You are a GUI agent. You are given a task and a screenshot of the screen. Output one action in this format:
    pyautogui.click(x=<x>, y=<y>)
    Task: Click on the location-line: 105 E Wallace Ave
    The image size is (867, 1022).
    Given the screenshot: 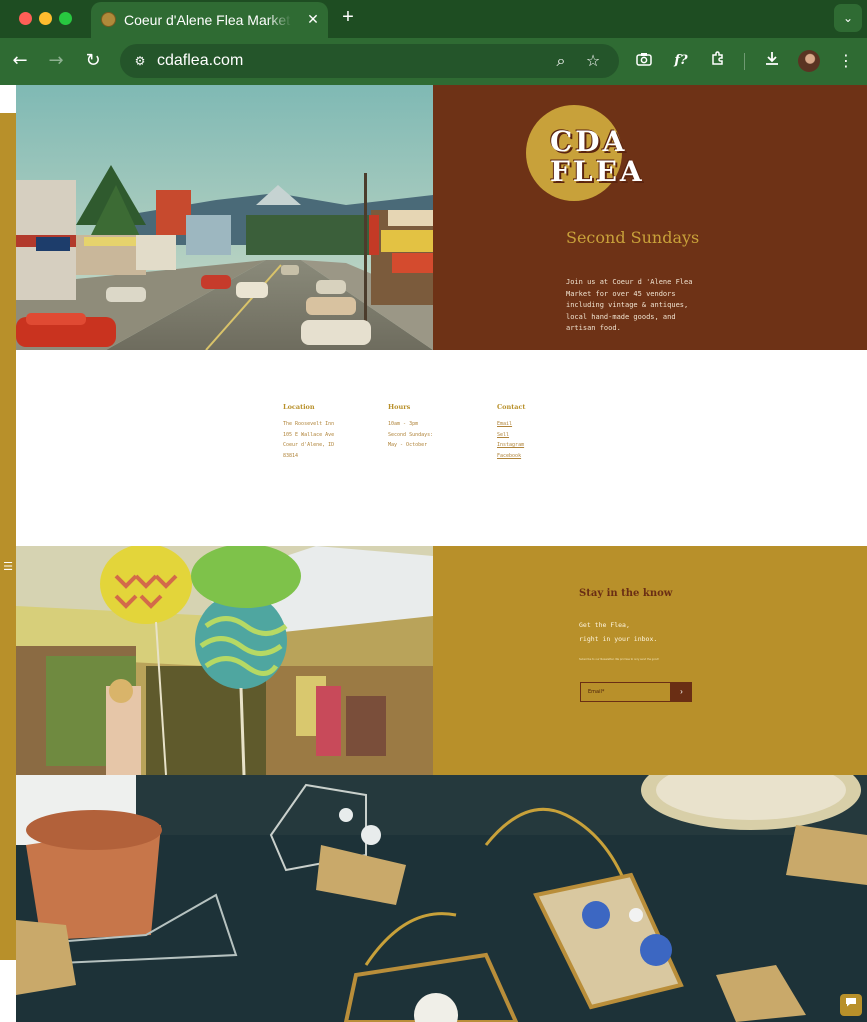 What is the action you would take?
    pyautogui.click(x=309, y=434)
    